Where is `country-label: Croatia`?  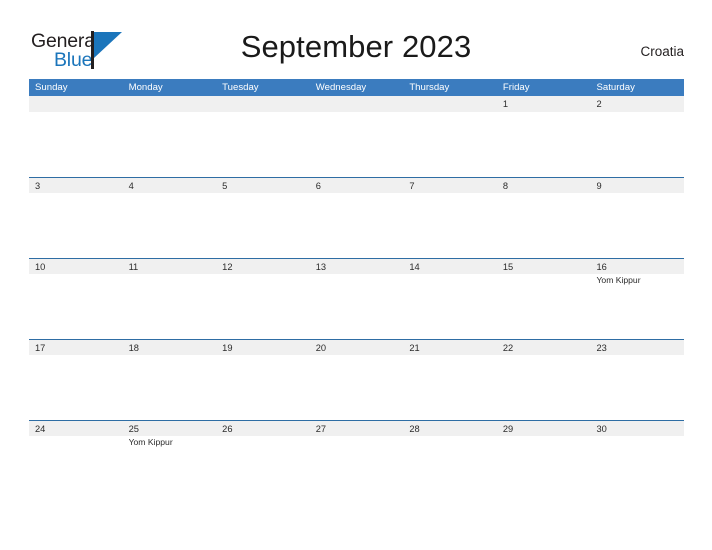
country-label: Croatia is located at coordinates (662, 51).